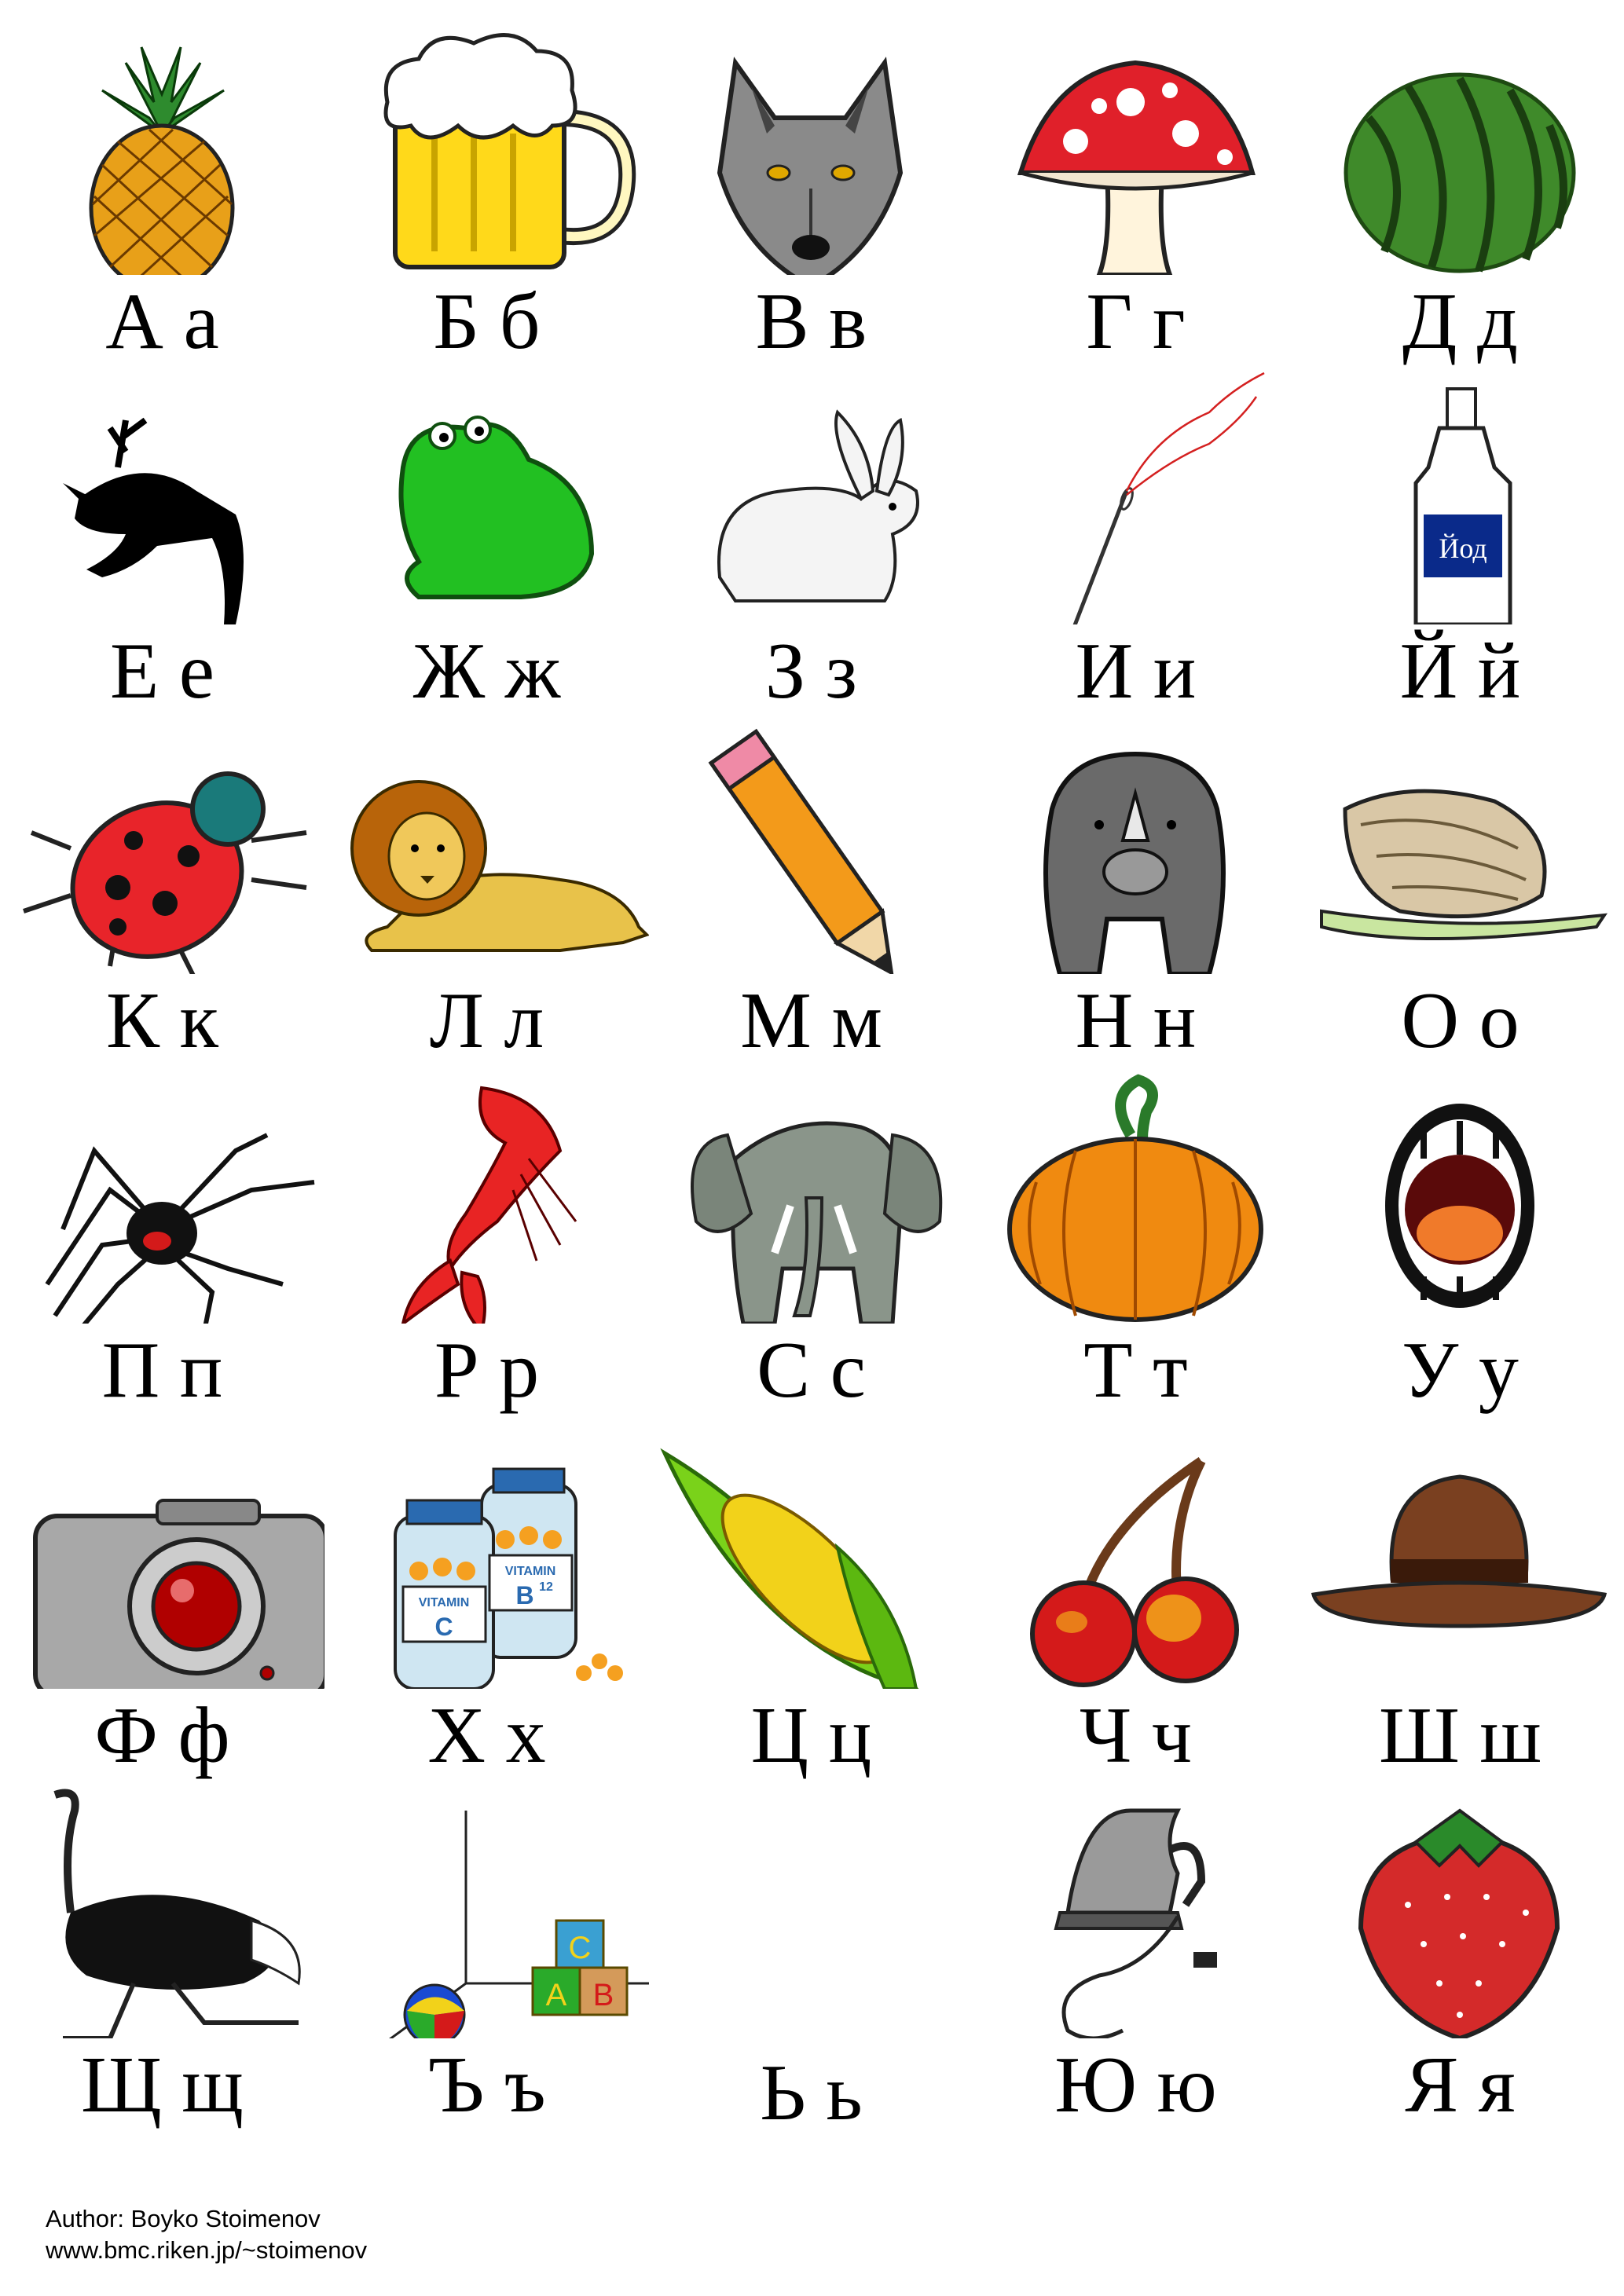  I want to click on block-c: C, so click(580, 1948).